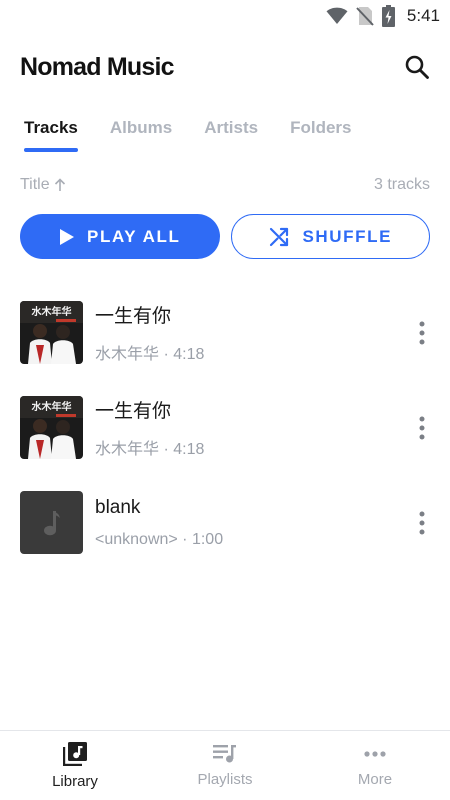 The height and width of the screenshot is (800, 450). I want to click on action-row: PLAY ALL SHUFFLE, so click(225, 237).